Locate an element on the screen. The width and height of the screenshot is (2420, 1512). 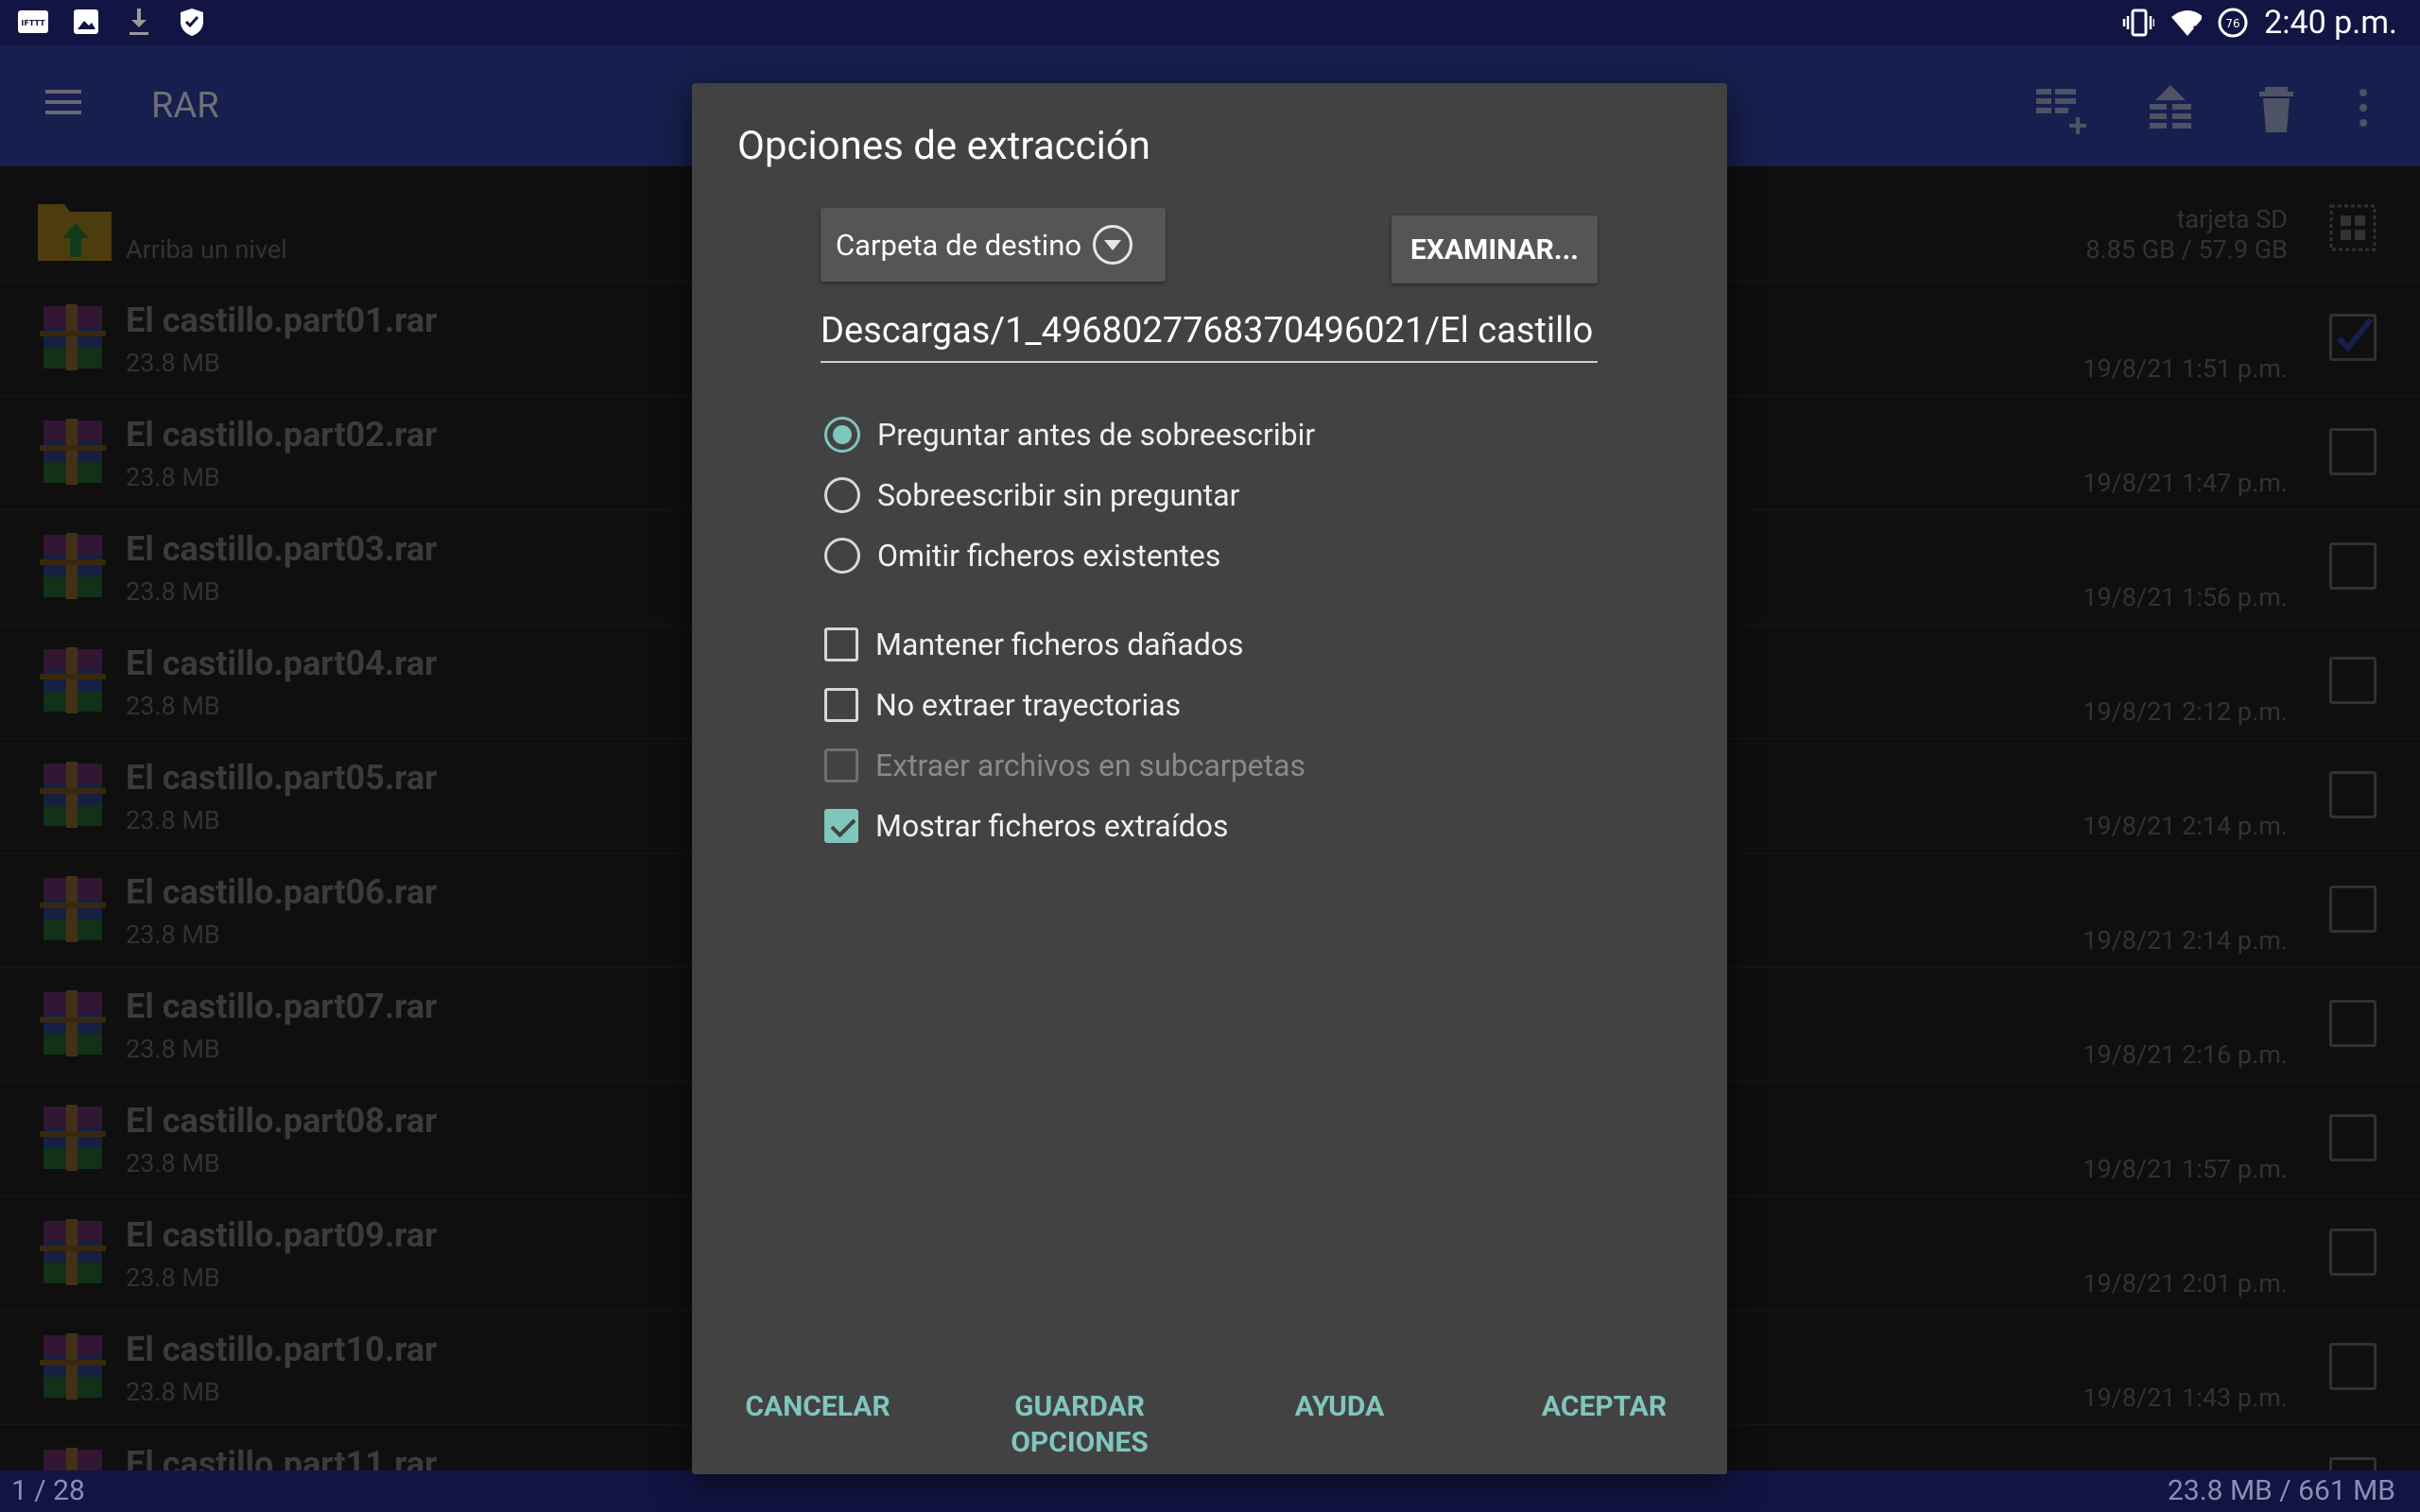
wifi-icon is located at coordinates (2186, 23).